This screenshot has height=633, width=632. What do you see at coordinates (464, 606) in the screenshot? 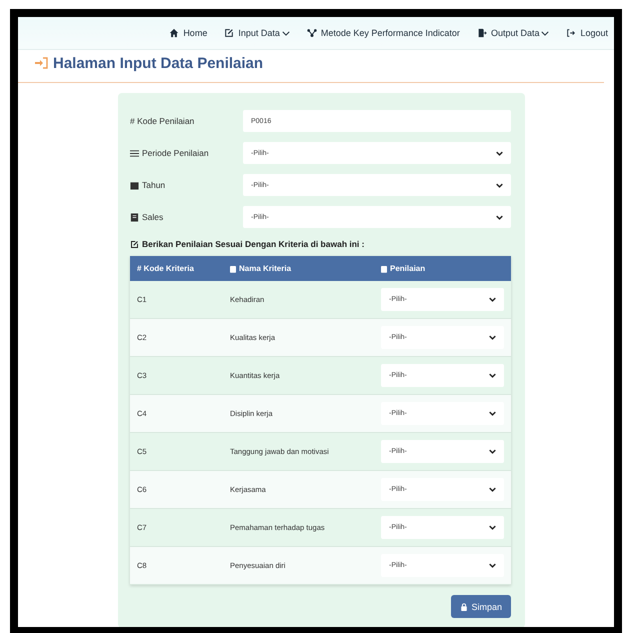
I see `lock-icon` at bounding box center [464, 606].